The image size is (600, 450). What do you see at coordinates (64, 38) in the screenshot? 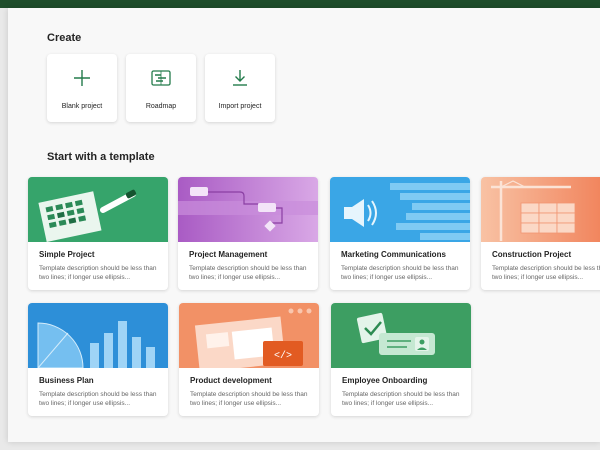
I see `create-heading: Create` at bounding box center [64, 38].